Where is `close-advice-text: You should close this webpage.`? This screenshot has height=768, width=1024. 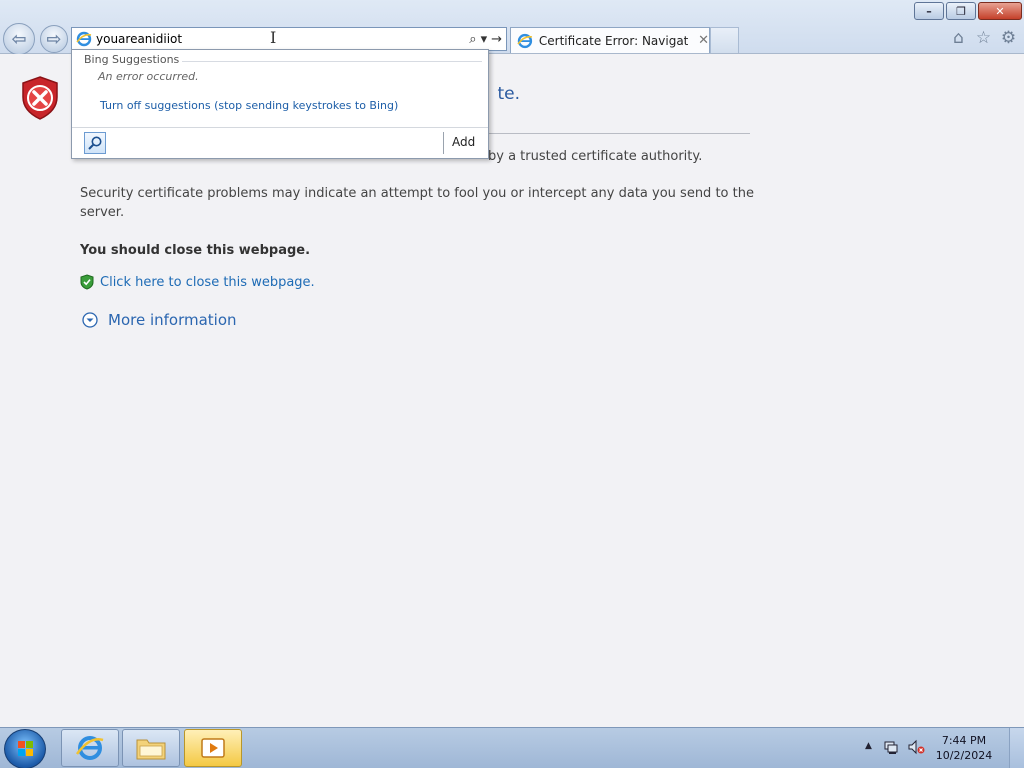 close-advice-text: You should close this webpage. is located at coordinates (195, 250).